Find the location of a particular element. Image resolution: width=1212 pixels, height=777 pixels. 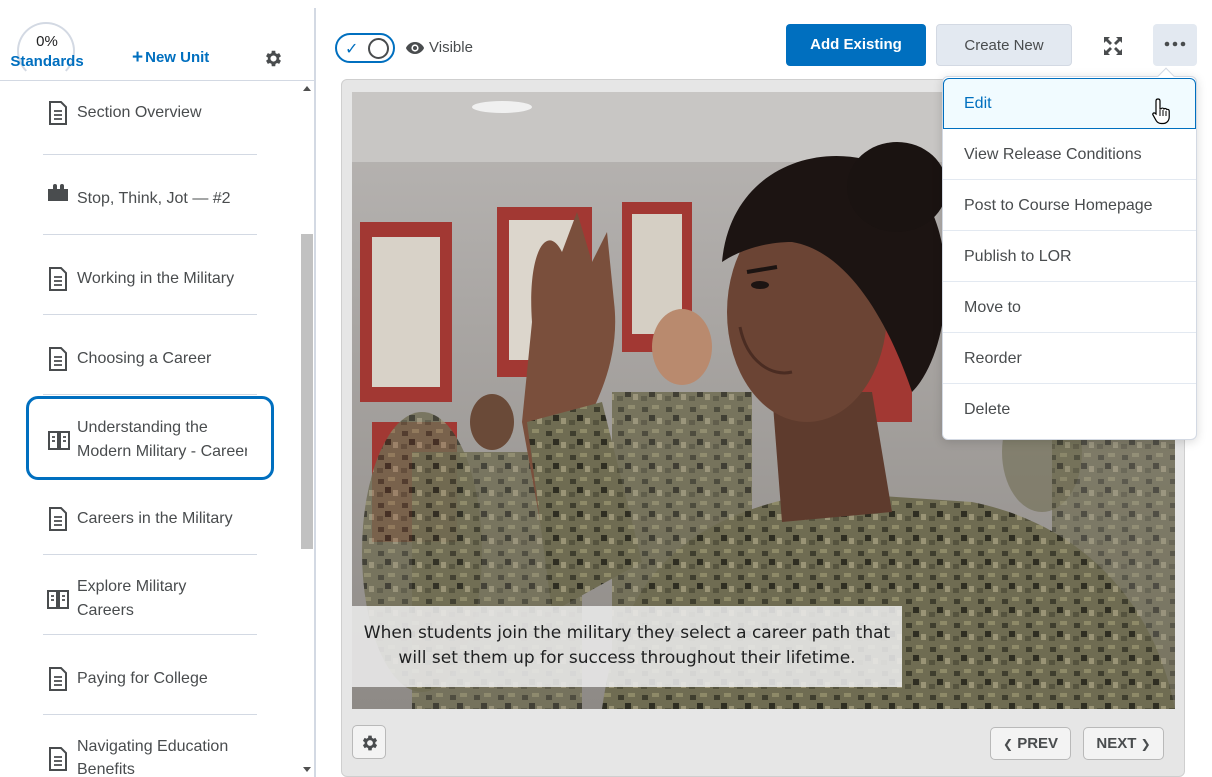

prev-button: ❮ PREV is located at coordinates (1030, 743).